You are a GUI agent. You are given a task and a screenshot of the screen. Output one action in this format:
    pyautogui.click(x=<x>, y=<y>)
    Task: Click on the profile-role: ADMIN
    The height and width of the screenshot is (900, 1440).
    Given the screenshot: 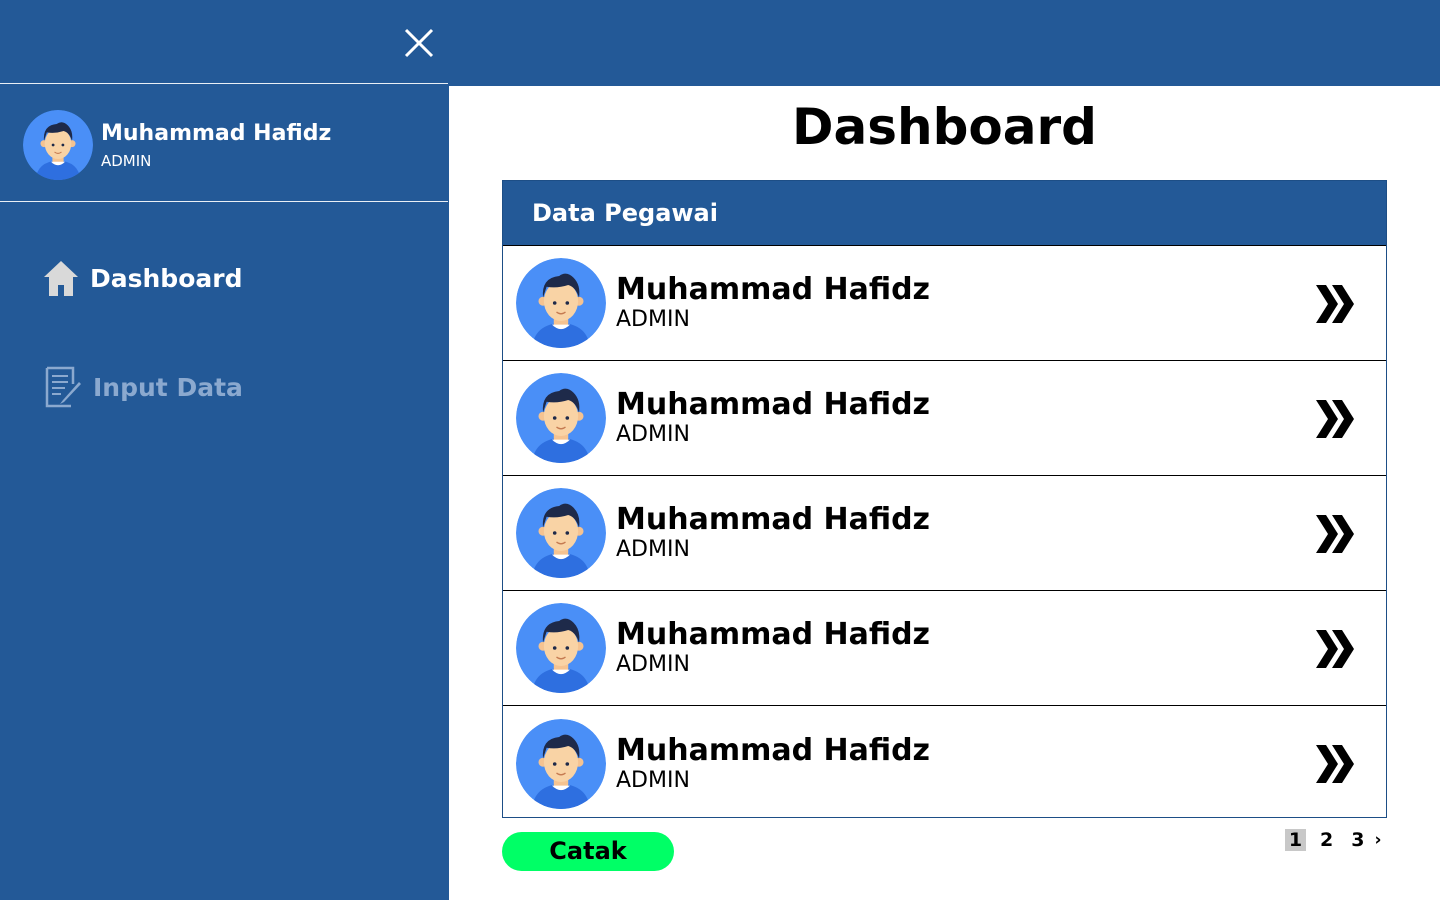 What is the action you would take?
    pyautogui.click(x=126, y=160)
    